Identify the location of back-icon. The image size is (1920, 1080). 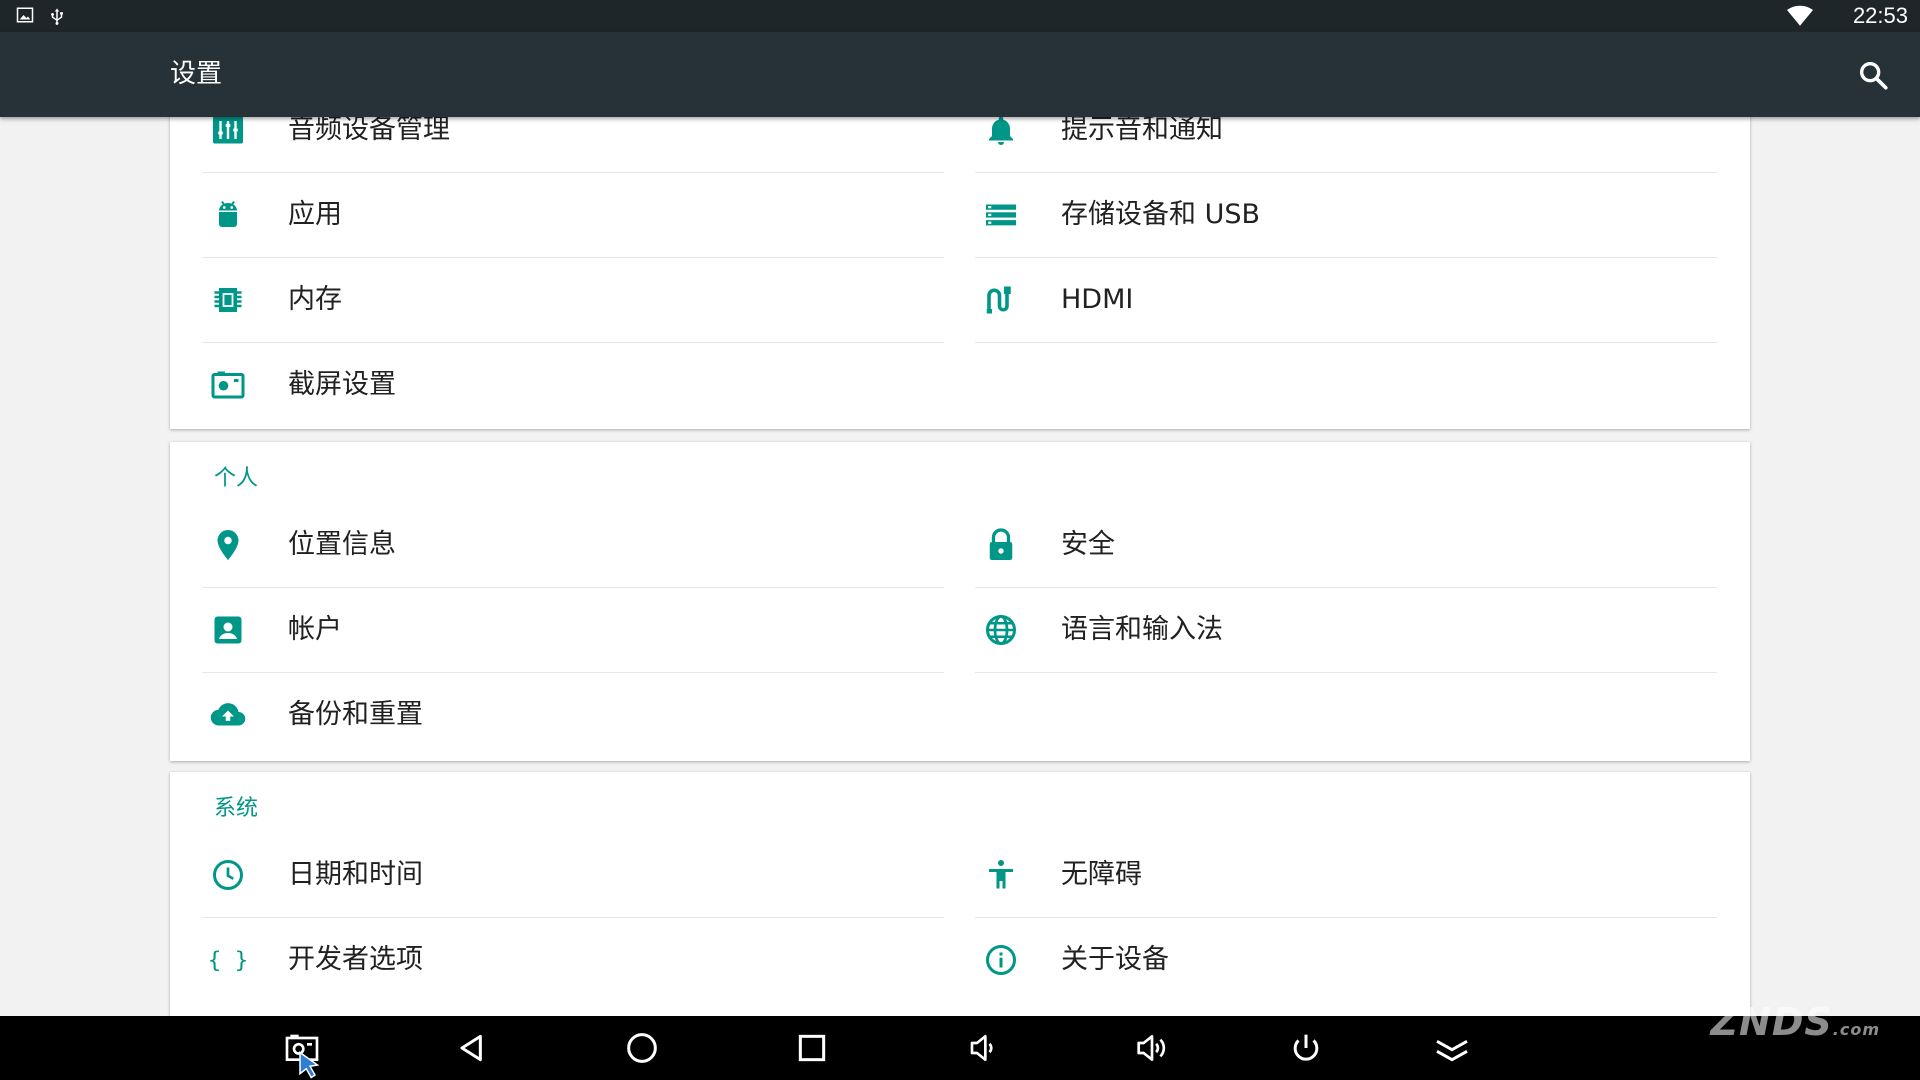
(472, 1048).